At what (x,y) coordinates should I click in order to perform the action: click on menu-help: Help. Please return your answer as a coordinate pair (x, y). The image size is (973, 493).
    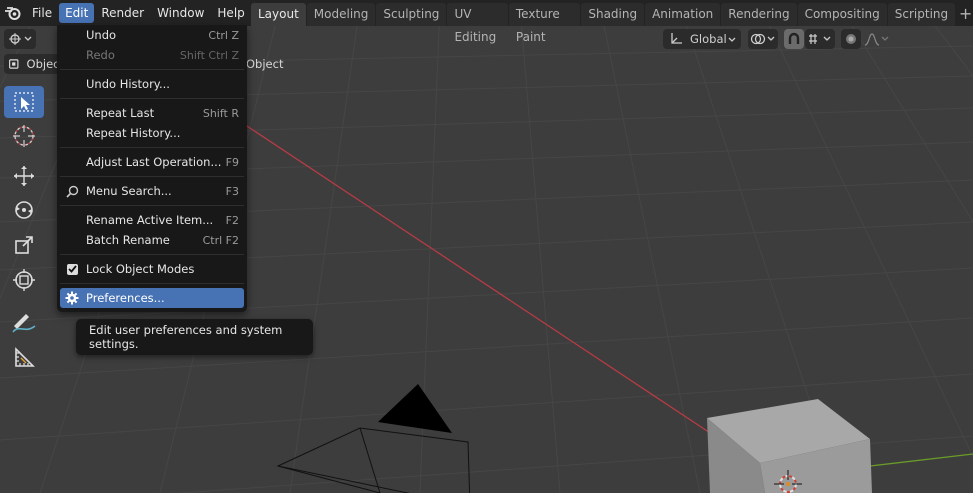
    Looking at the image, I should click on (230, 13).